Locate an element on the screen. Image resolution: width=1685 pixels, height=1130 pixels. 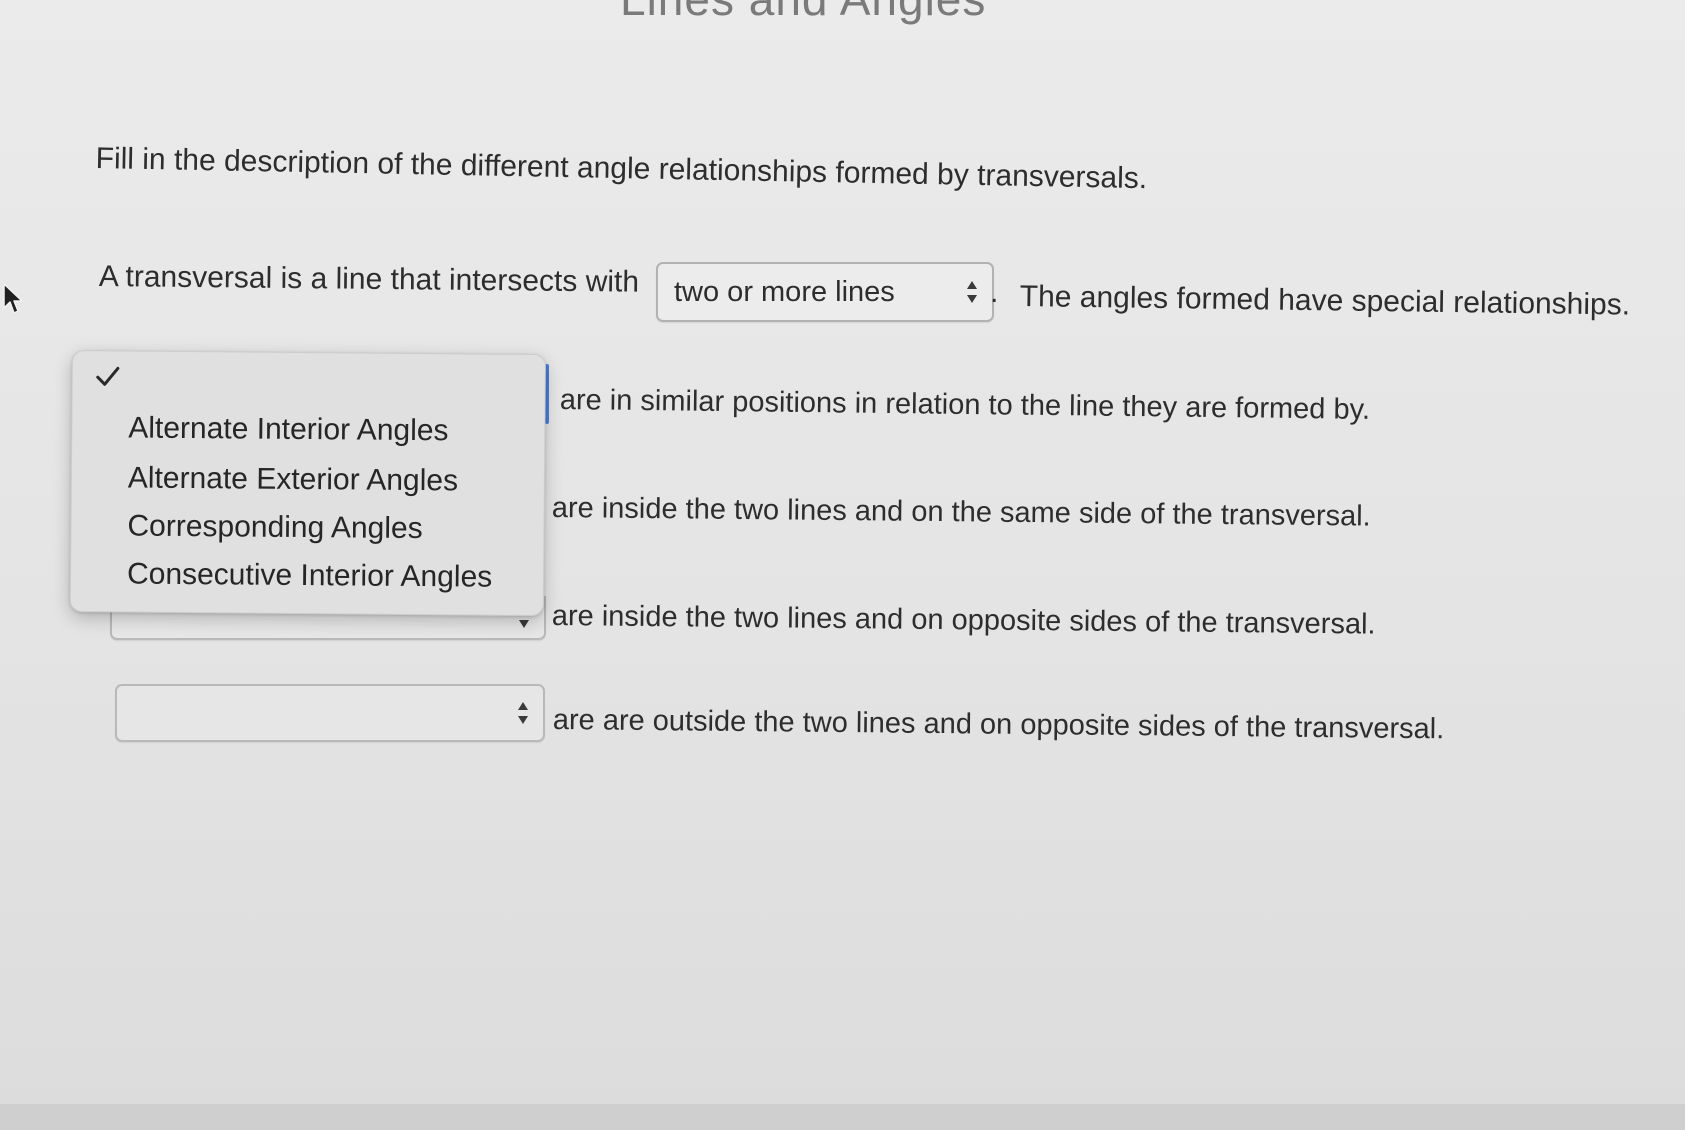
page-heading-partial: Lines and Angles is located at coordinates (803, 13).